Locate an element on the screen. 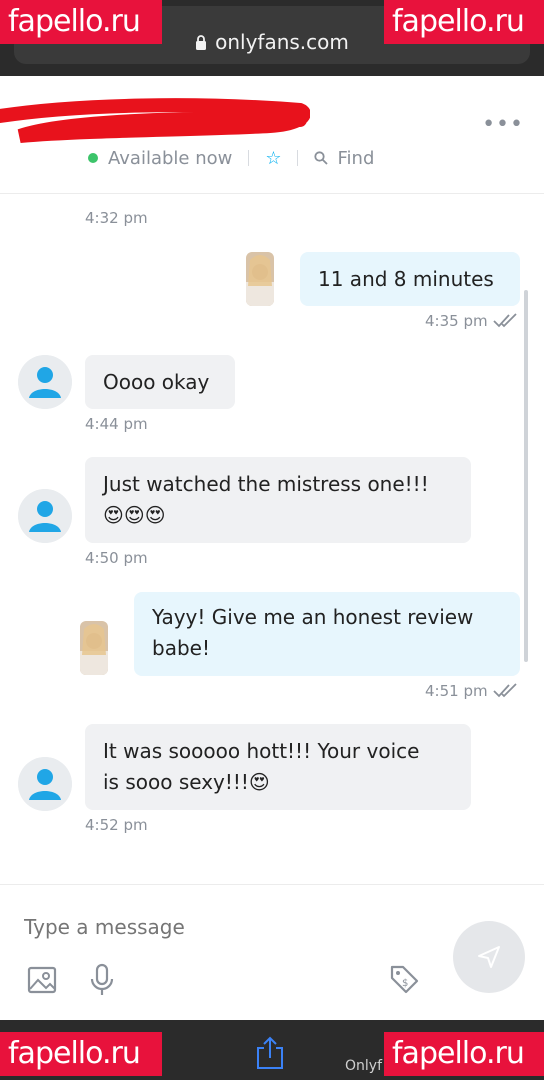  message-text: It was sooooo hott!!! Your voice is located at coordinates (261, 751).